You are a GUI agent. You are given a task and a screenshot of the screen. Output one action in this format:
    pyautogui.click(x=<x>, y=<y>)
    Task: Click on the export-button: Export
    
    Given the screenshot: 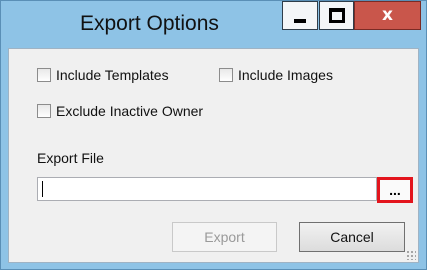 What is the action you would take?
    pyautogui.click(x=224, y=237)
    